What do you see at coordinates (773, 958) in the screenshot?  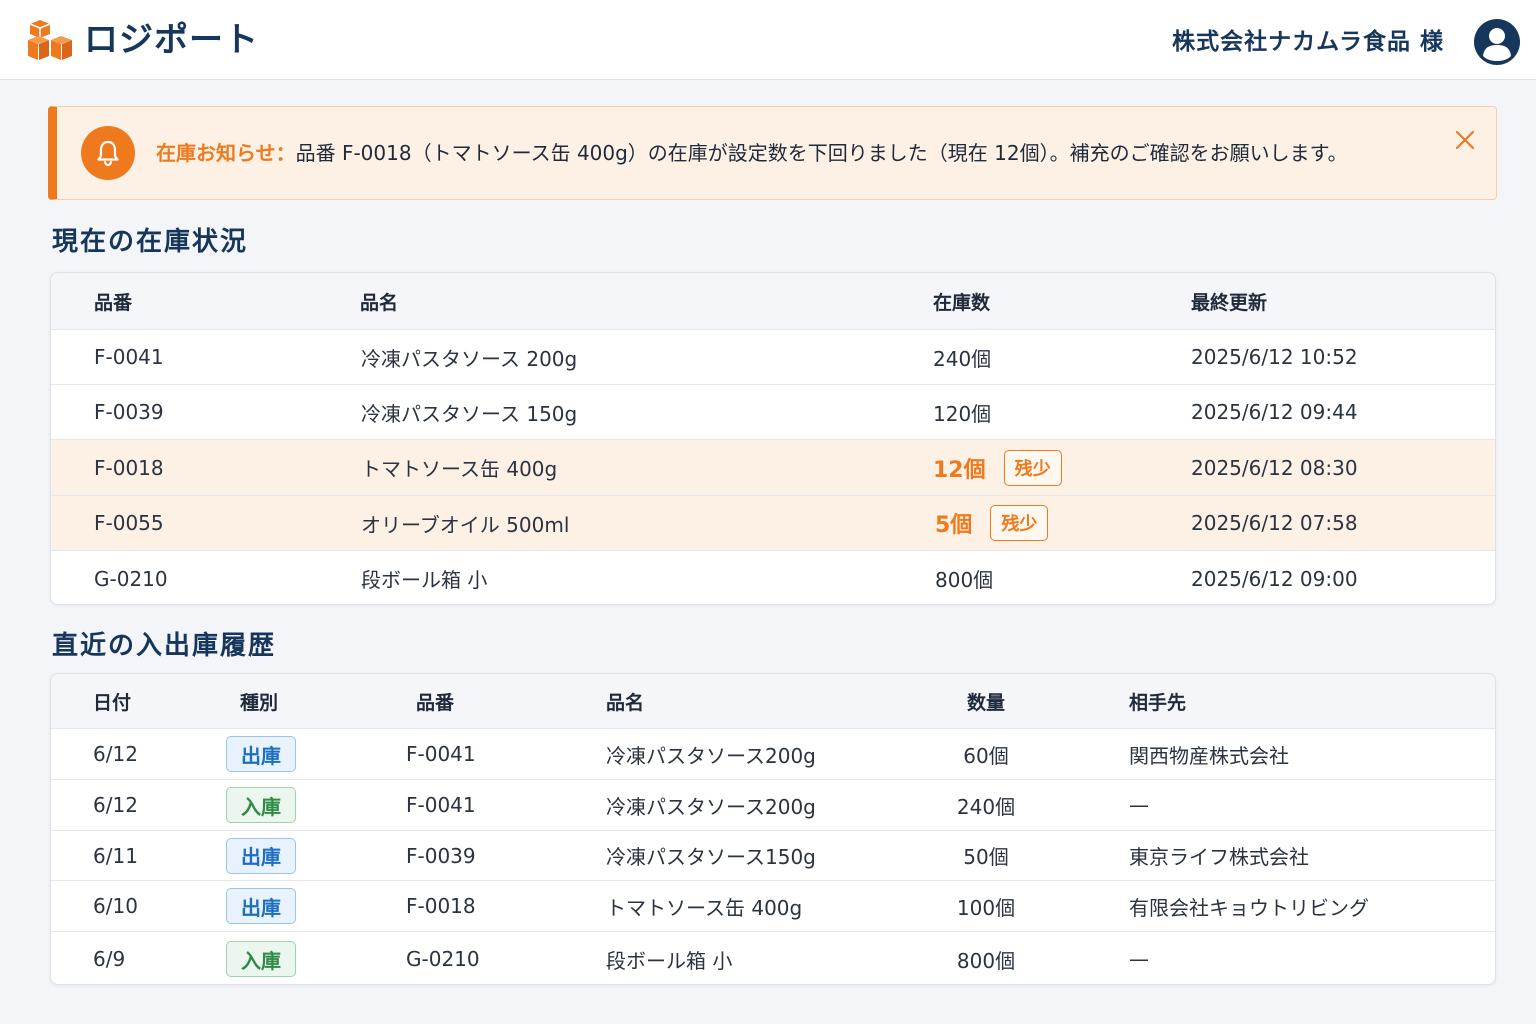 I see `table-row: 6/9 入庫 G-0210 段ボール箱 小 800個 —` at bounding box center [773, 958].